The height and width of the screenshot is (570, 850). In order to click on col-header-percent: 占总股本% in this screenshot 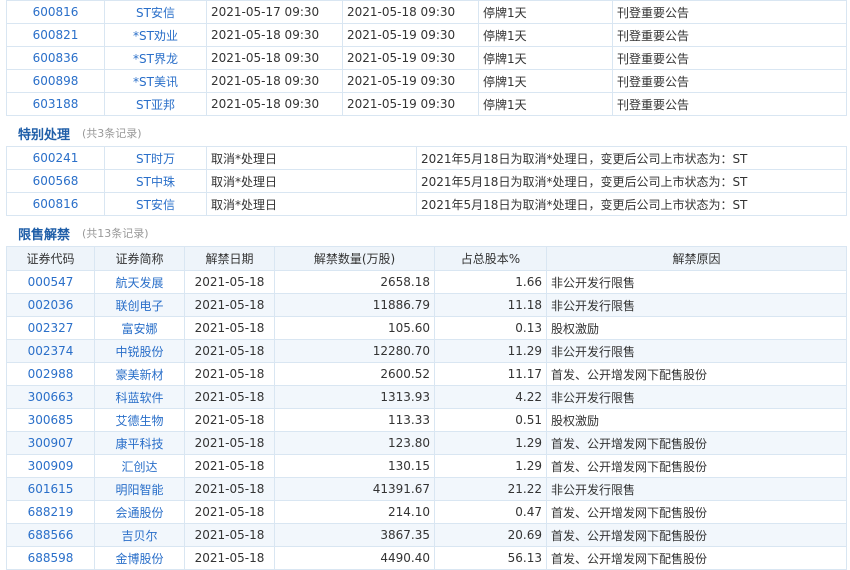, I will do `click(490, 258)`.